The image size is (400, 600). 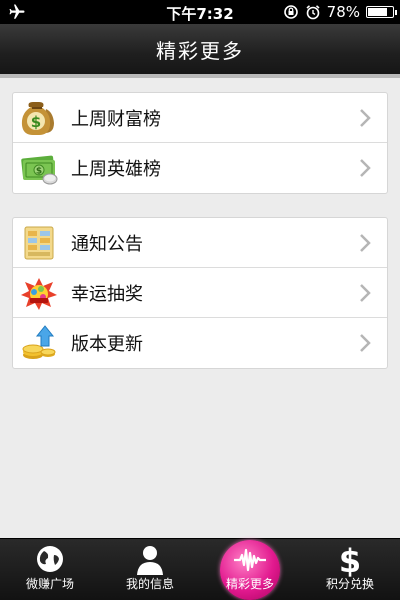 What do you see at coordinates (349, 584) in the screenshot?
I see `tab-label: 积分兑换` at bounding box center [349, 584].